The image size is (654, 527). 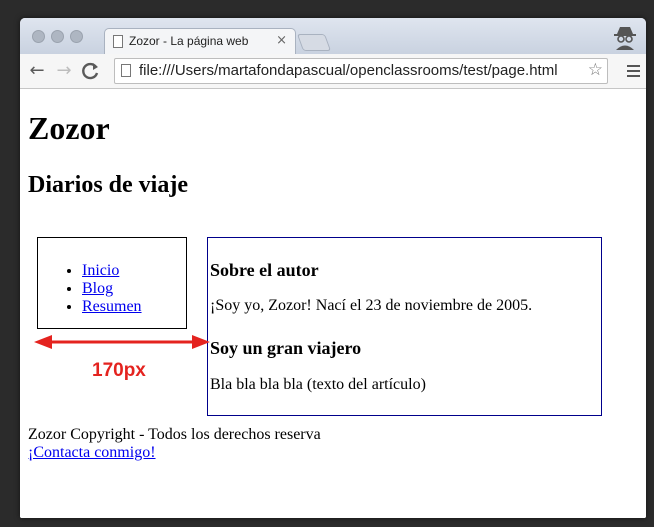 I want to click on nav-menu: Inicio Blog Resumen, so click(x=112, y=283).